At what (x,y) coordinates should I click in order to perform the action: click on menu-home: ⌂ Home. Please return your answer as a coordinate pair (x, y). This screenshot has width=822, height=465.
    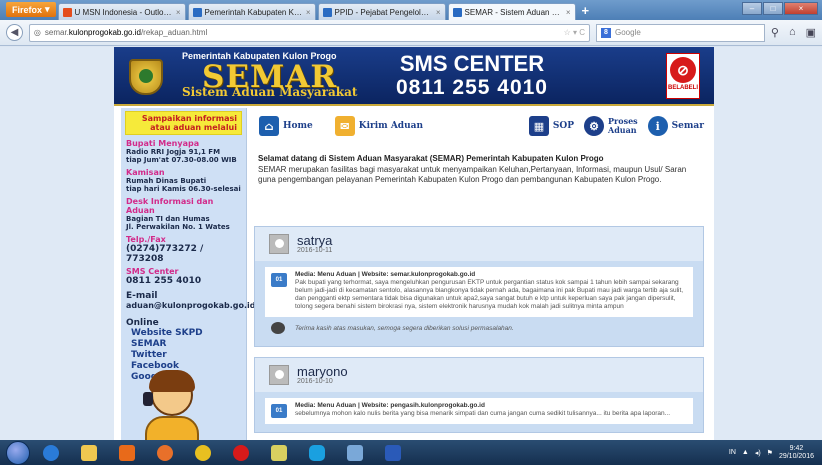
    Looking at the image, I should click on (286, 126).